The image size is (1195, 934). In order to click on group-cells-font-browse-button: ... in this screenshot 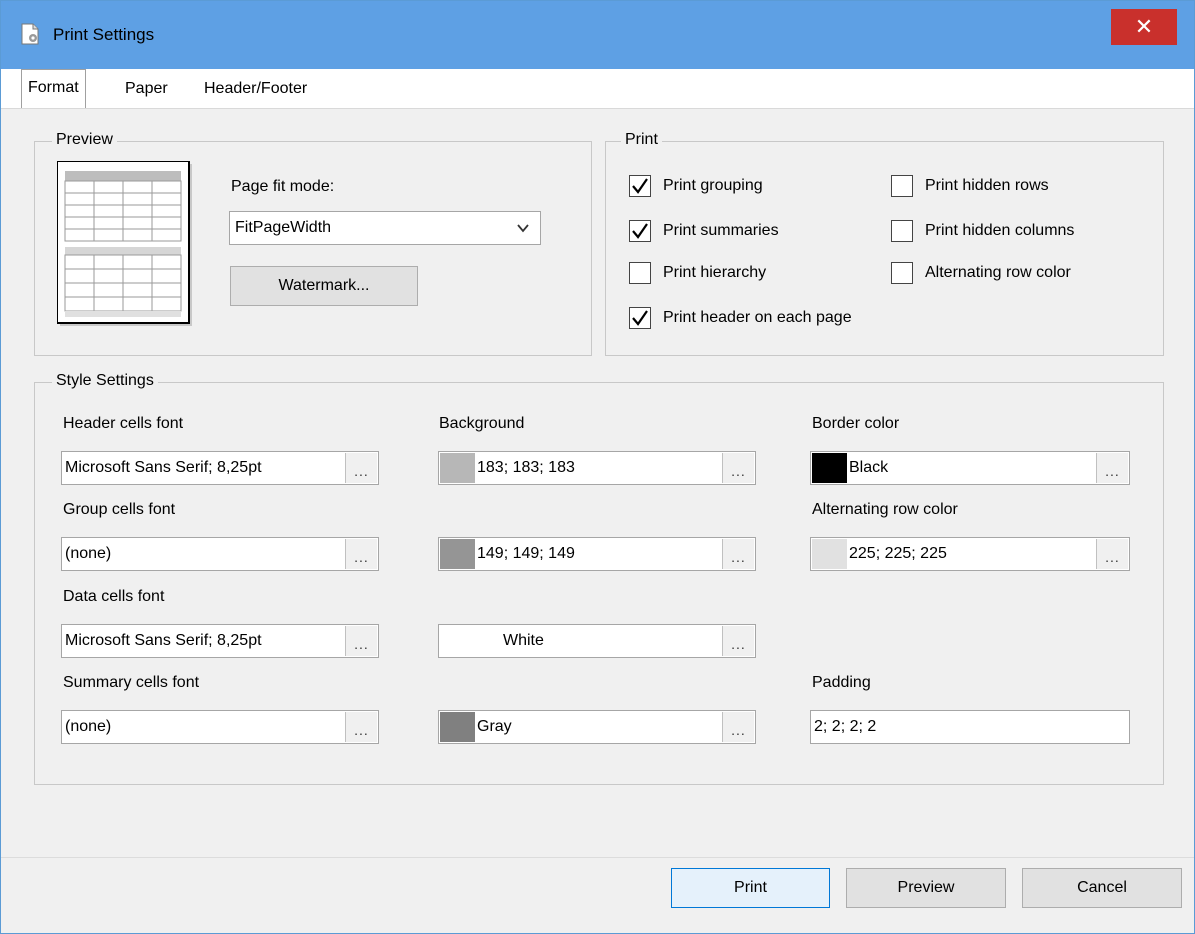, I will do `click(361, 554)`.